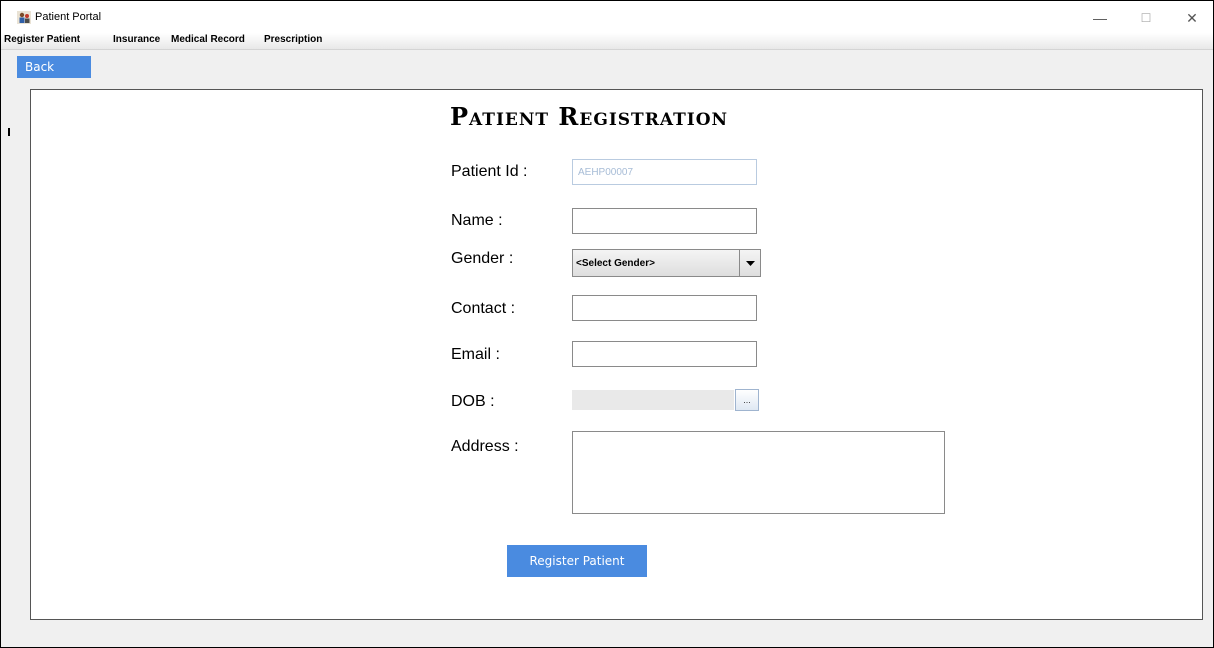  What do you see at coordinates (483, 308) in the screenshot?
I see `contact-label: Contact :` at bounding box center [483, 308].